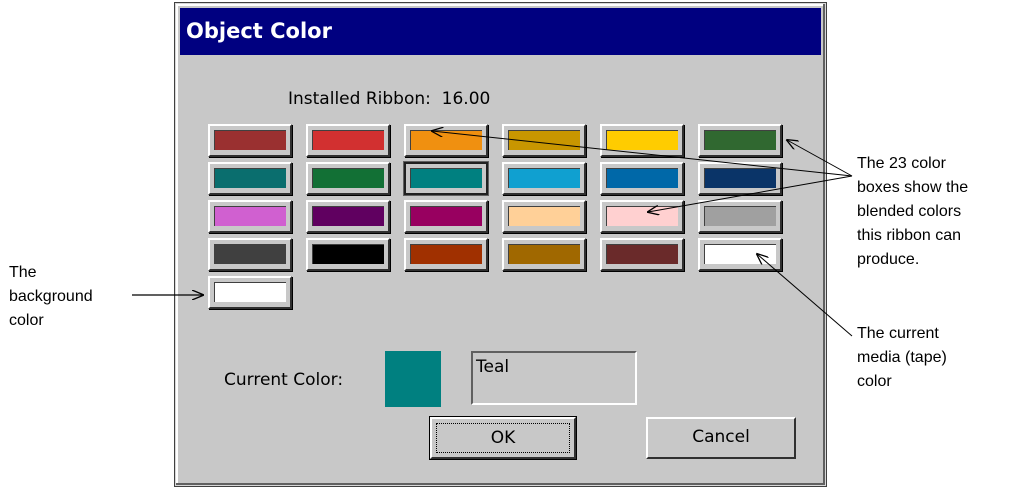  Describe the element at coordinates (820, 158) in the screenshot. I see `arrow-to-green-swatch` at that location.